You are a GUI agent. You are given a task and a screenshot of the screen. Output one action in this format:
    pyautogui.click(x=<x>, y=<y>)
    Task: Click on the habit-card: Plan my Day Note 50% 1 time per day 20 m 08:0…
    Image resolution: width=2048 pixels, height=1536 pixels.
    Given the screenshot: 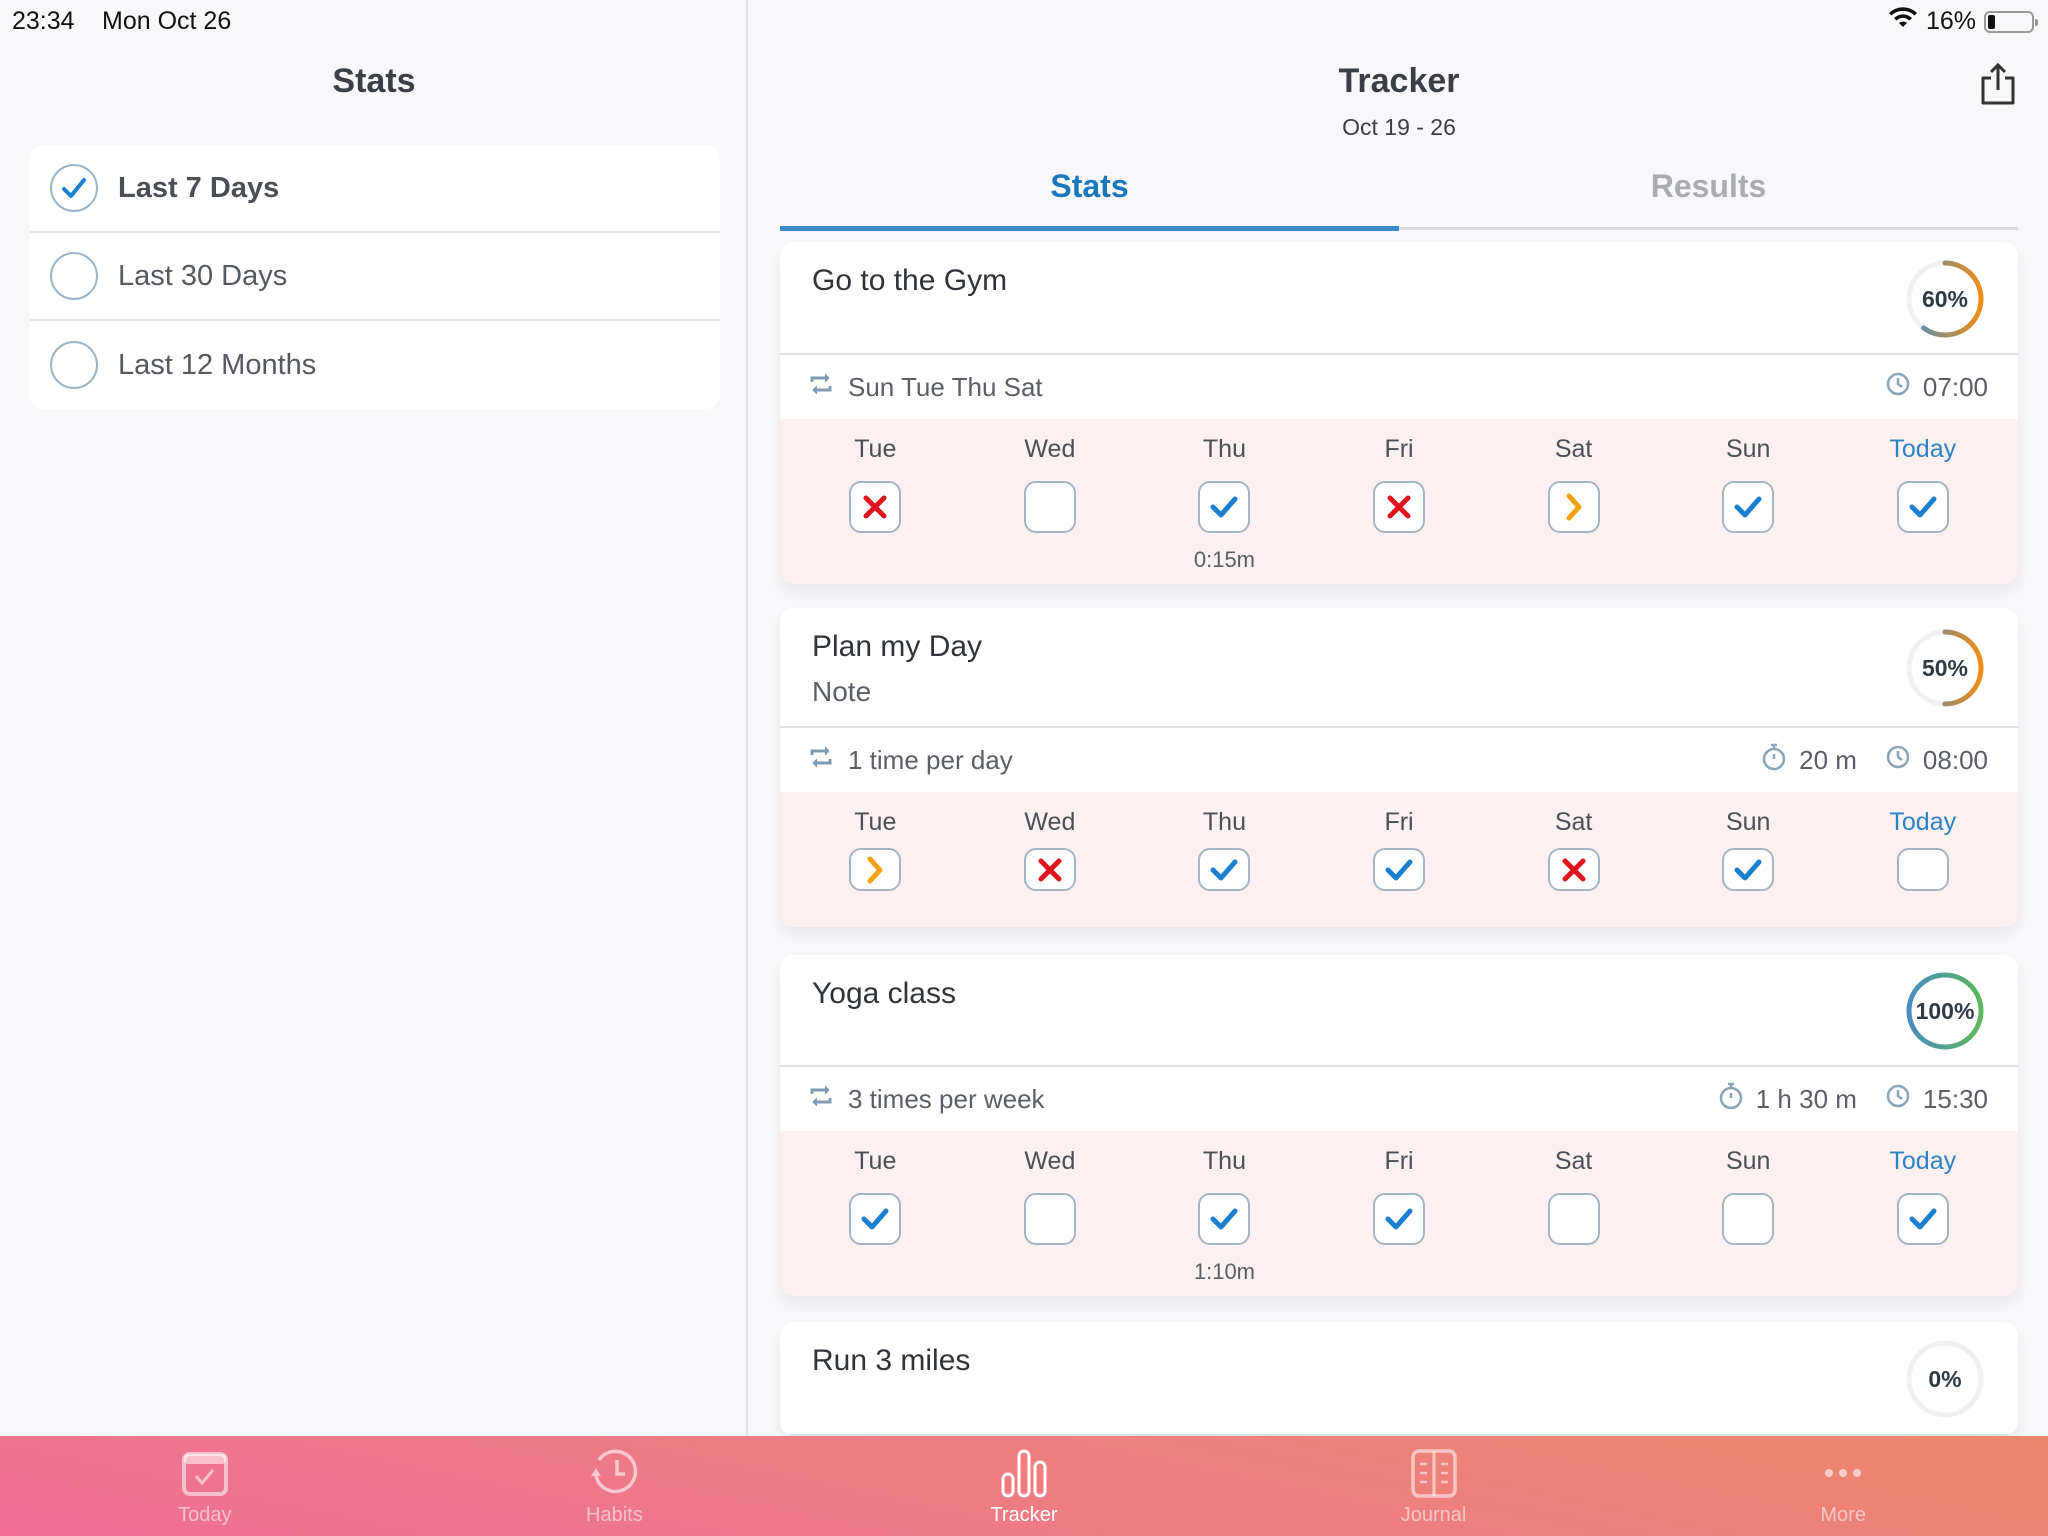 What is the action you would take?
    pyautogui.click(x=1399, y=767)
    